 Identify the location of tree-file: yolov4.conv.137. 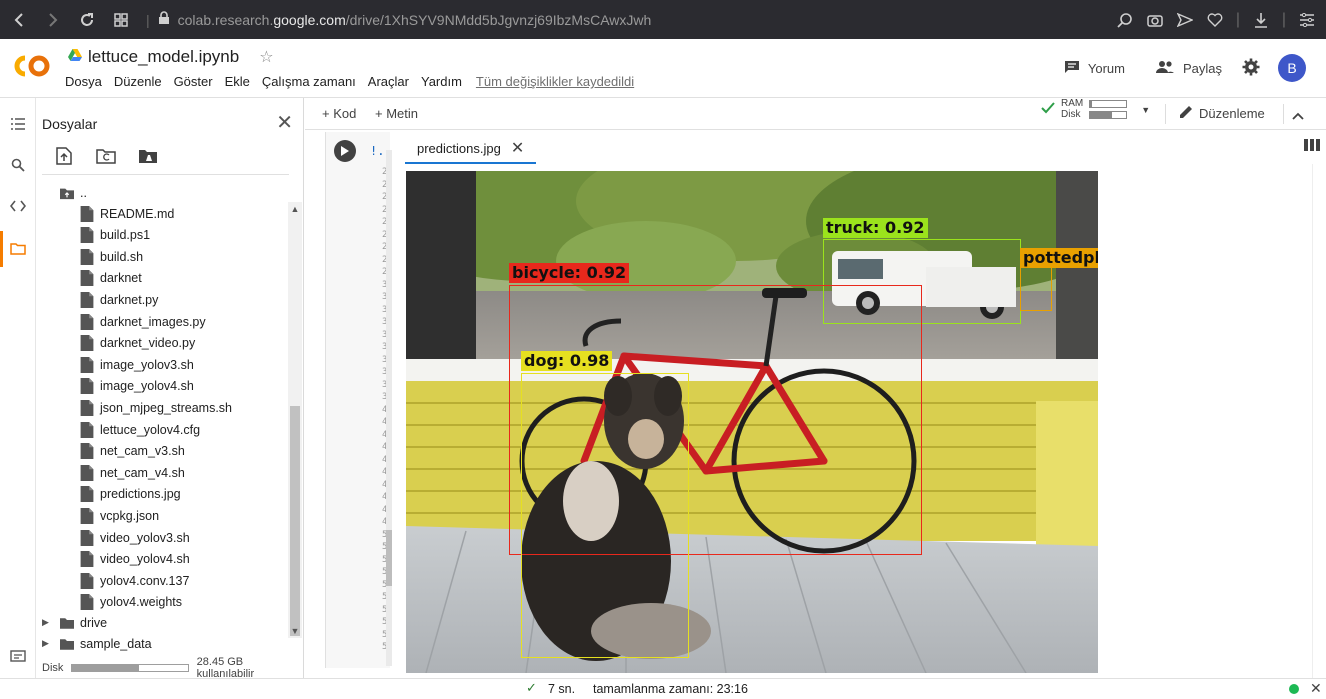
(134, 580).